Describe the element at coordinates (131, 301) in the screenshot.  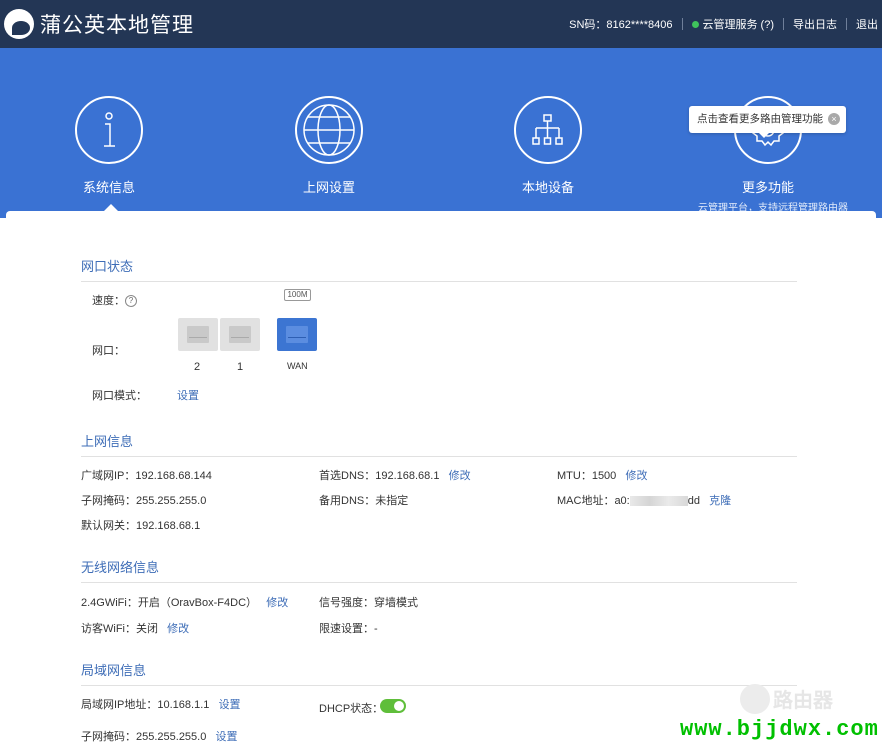
I see `help-icon: ?` at that location.